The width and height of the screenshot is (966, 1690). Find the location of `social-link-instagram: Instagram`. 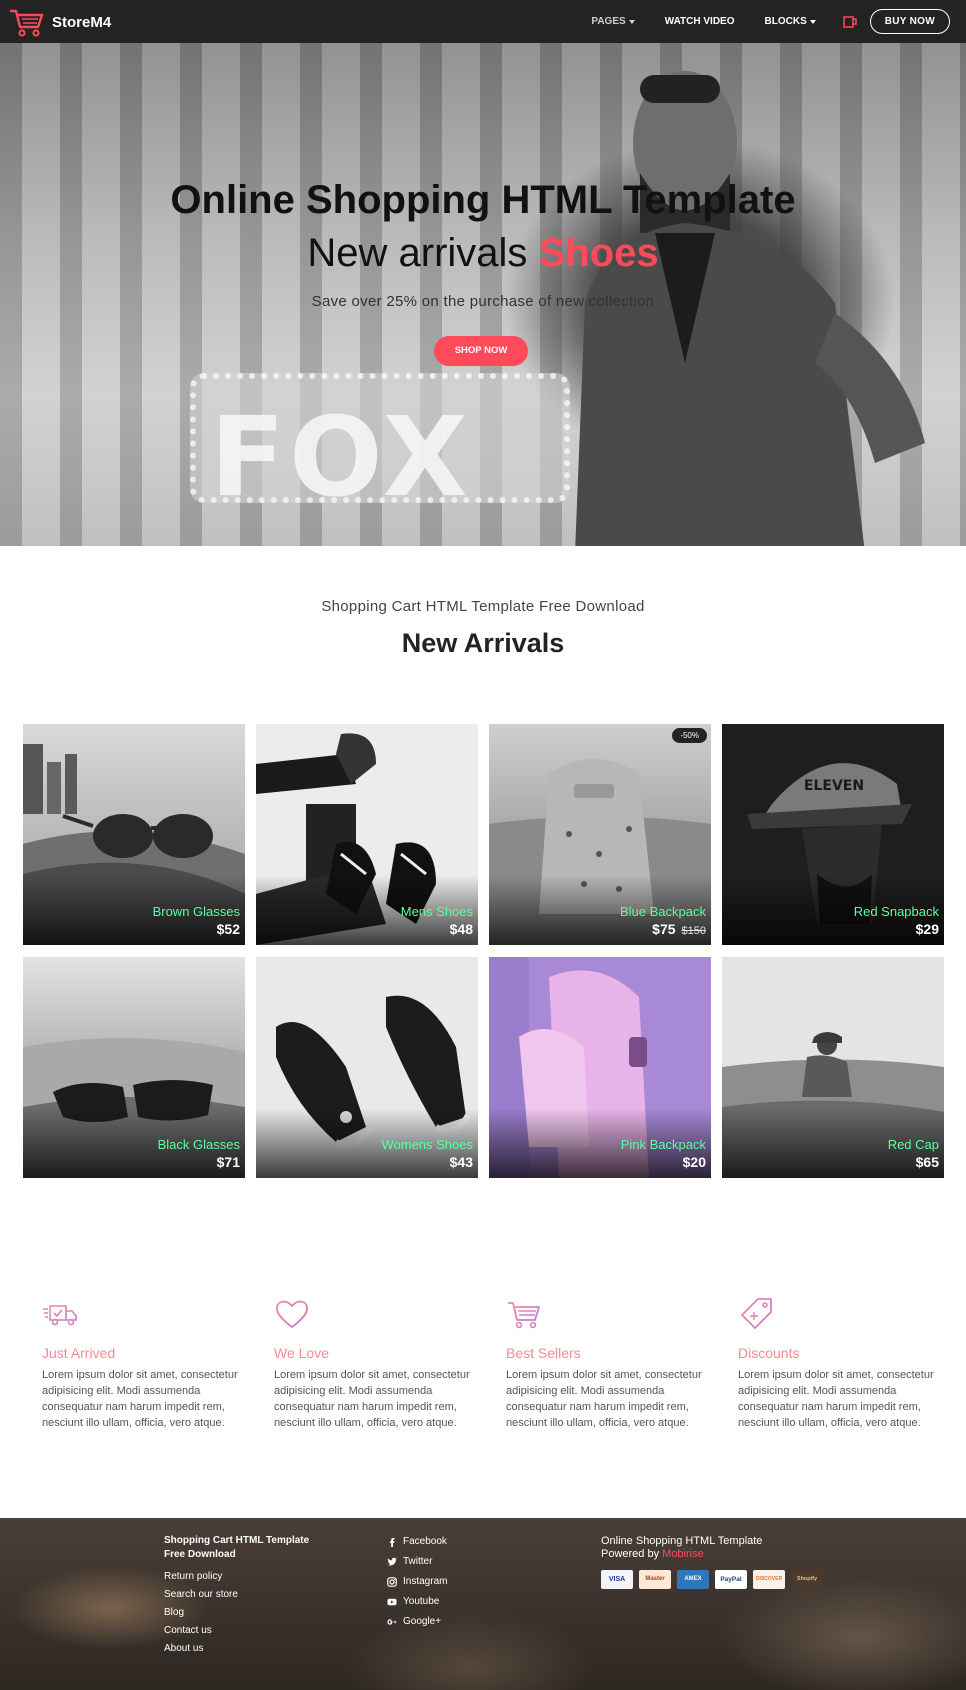

social-link-instagram: Instagram is located at coordinates (447, 1582).